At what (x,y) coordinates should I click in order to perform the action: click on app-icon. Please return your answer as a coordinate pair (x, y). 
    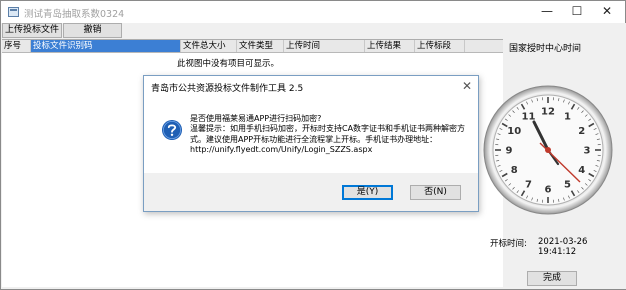
    Looking at the image, I should click on (13, 12).